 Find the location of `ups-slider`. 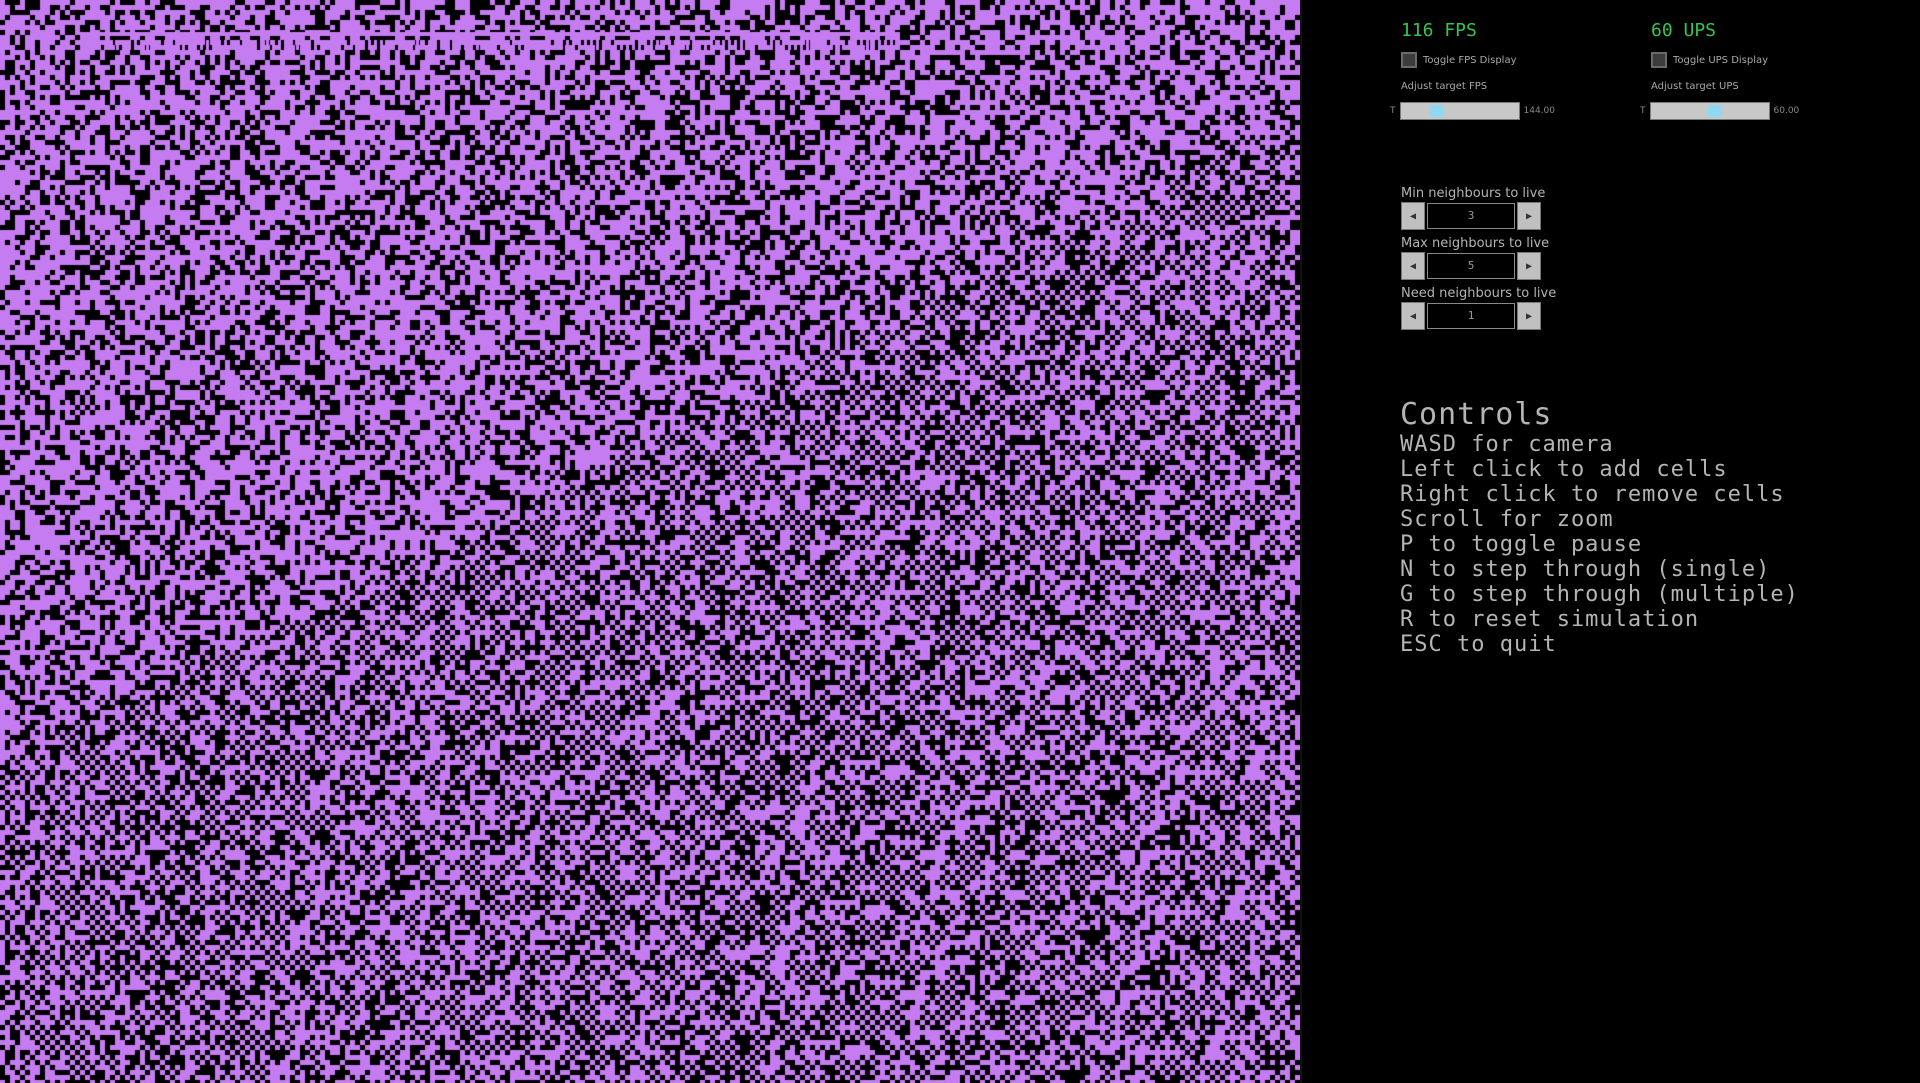

ups-slider is located at coordinates (1709, 111).